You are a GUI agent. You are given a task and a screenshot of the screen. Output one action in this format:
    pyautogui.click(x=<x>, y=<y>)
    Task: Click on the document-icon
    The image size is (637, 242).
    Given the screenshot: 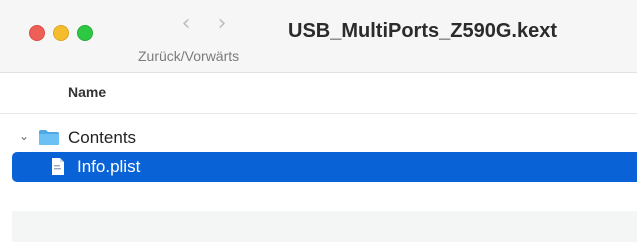 What is the action you would take?
    pyautogui.click(x=58, y=166)
    